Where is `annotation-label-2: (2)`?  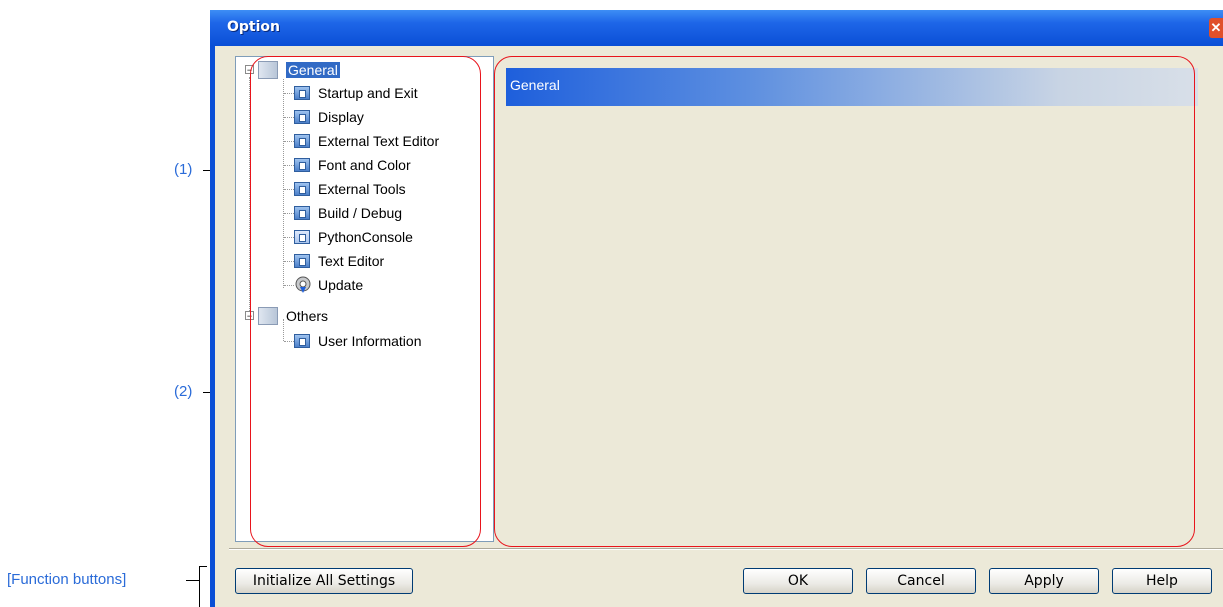
annotation-label-2: (2) is located at coordinates (183, 391).